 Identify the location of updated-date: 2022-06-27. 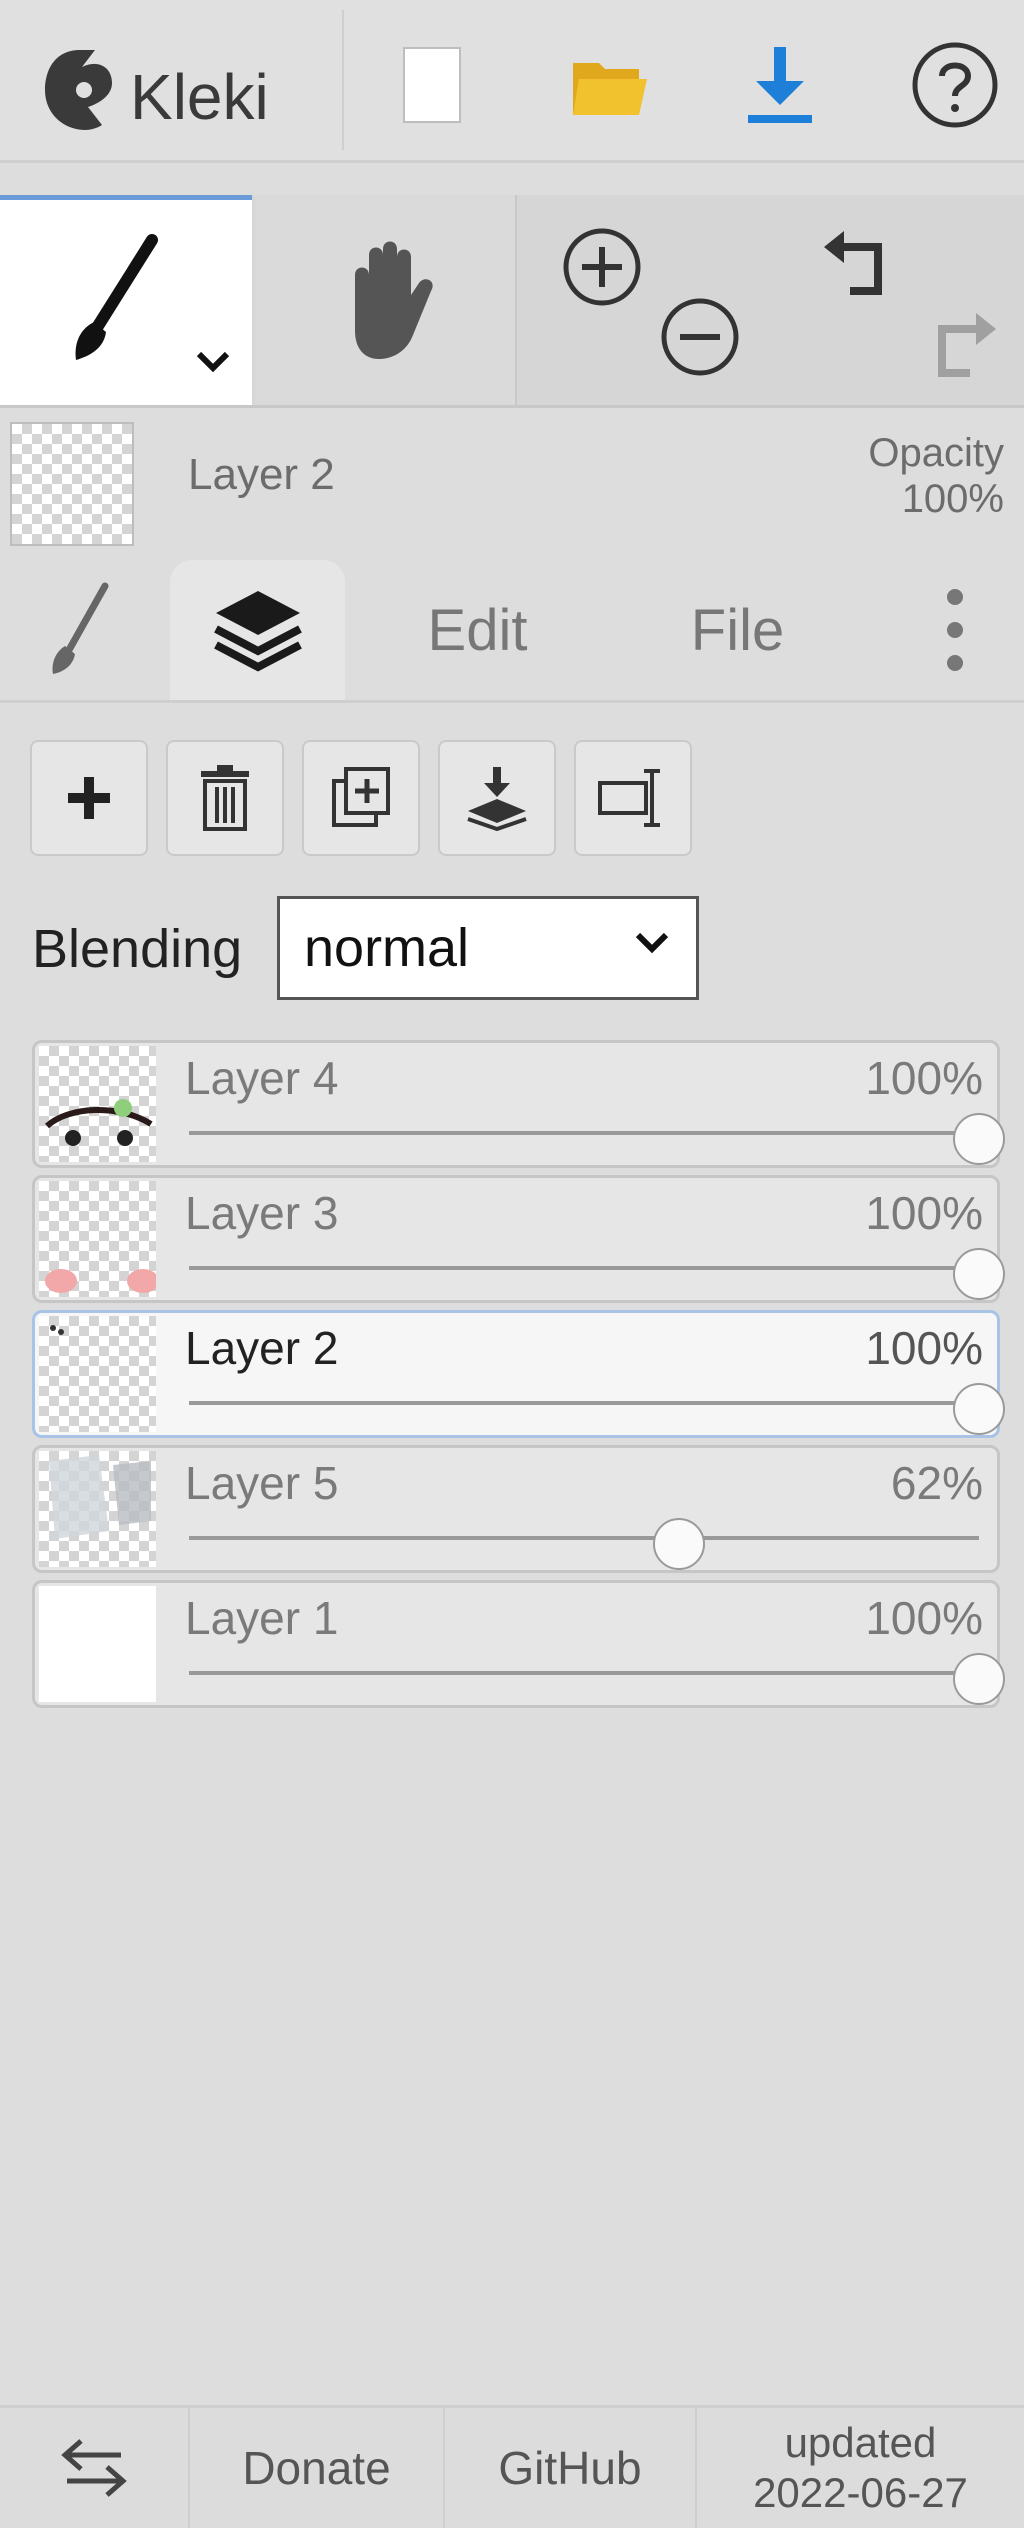
(860, 2492).